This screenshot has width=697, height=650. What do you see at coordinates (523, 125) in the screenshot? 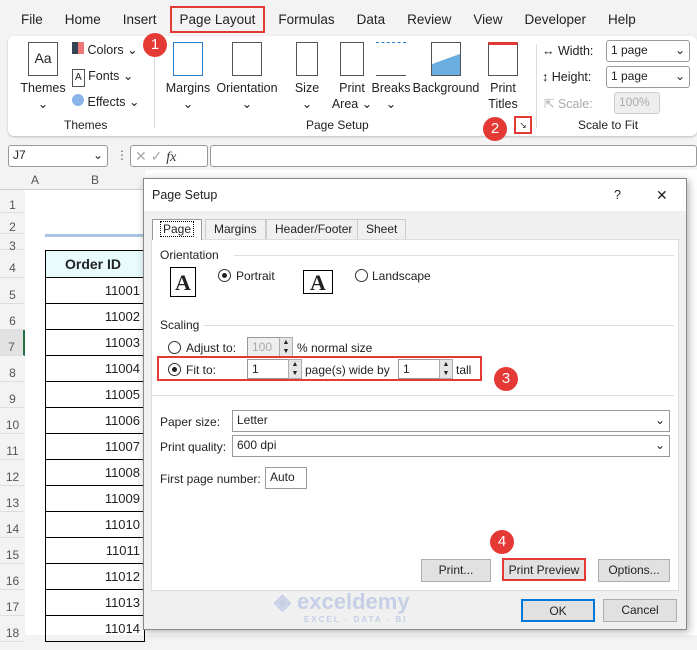
I see `page-setup-launcher-icon: ↘` at bounding box center [523, 125].